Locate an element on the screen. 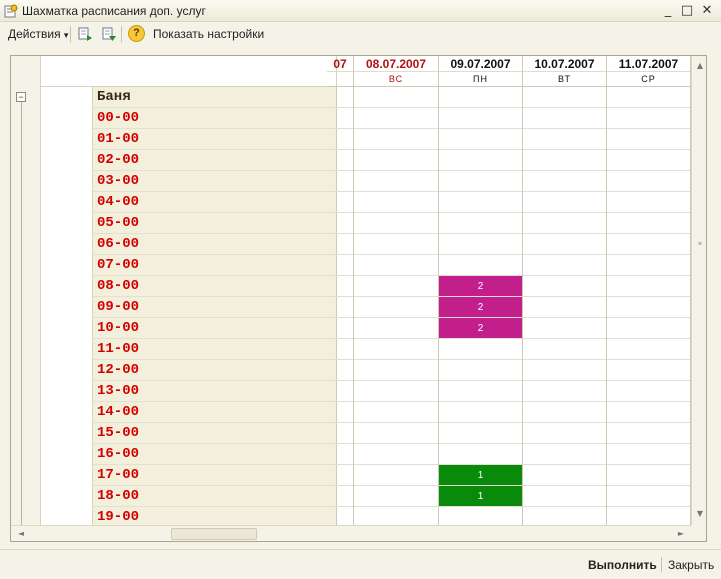 Image resolution: width=721 pixels, height=579 pixels. scroll-up-icon: ▲ is located at coordinates (699, 66).